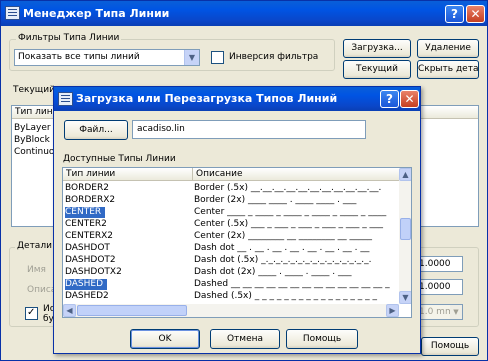 The height and width of the screenshot is (361, 488). Describe the element at coordinates (87, 296) in the screenshot. I see `linetype-name: DASHED2` at that location.